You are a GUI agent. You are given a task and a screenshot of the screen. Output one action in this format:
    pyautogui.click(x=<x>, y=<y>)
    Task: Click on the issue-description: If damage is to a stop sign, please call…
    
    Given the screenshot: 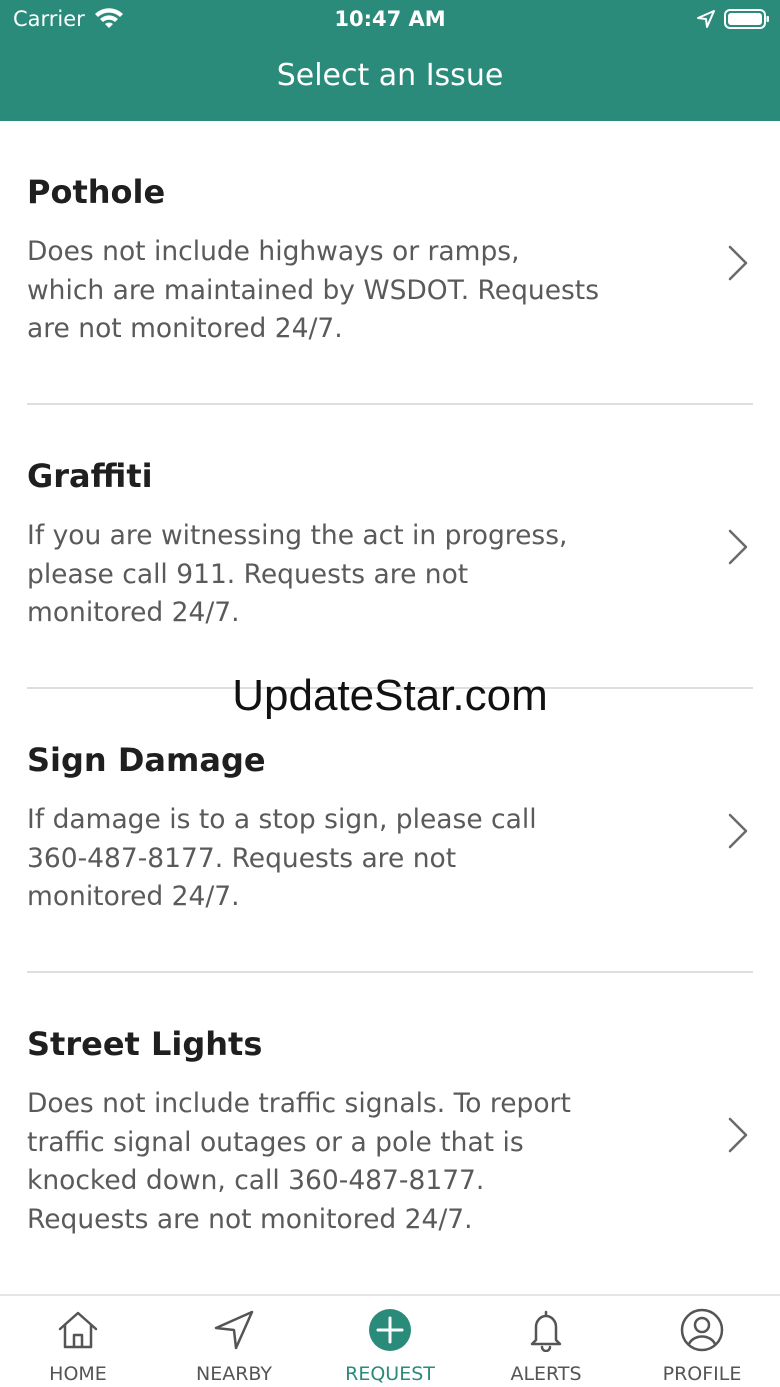 What is the action you would take?
    pyautogui.click(x=322, y=859)
    